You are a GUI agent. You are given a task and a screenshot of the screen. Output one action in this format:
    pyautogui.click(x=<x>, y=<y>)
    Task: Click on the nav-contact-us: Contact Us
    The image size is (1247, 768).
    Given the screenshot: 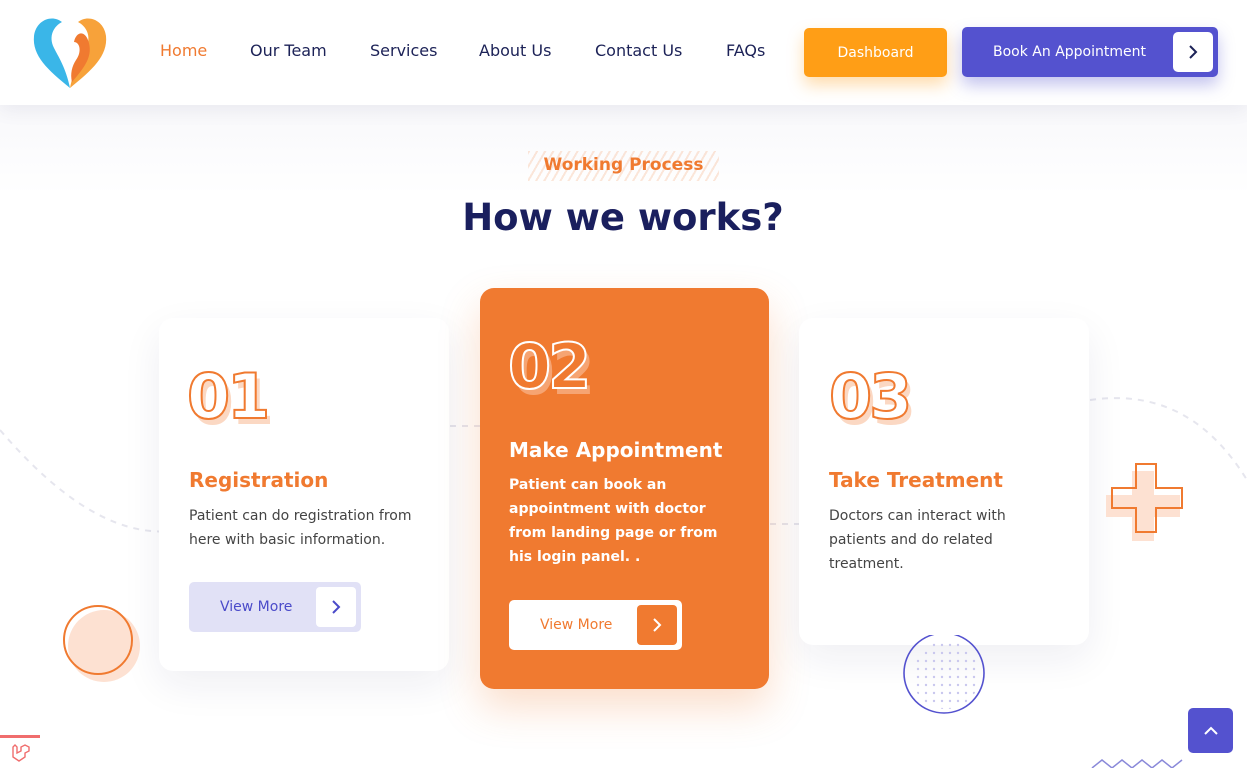 What is the action you would take?
    pyautogui.click(x=638, y=50)
    